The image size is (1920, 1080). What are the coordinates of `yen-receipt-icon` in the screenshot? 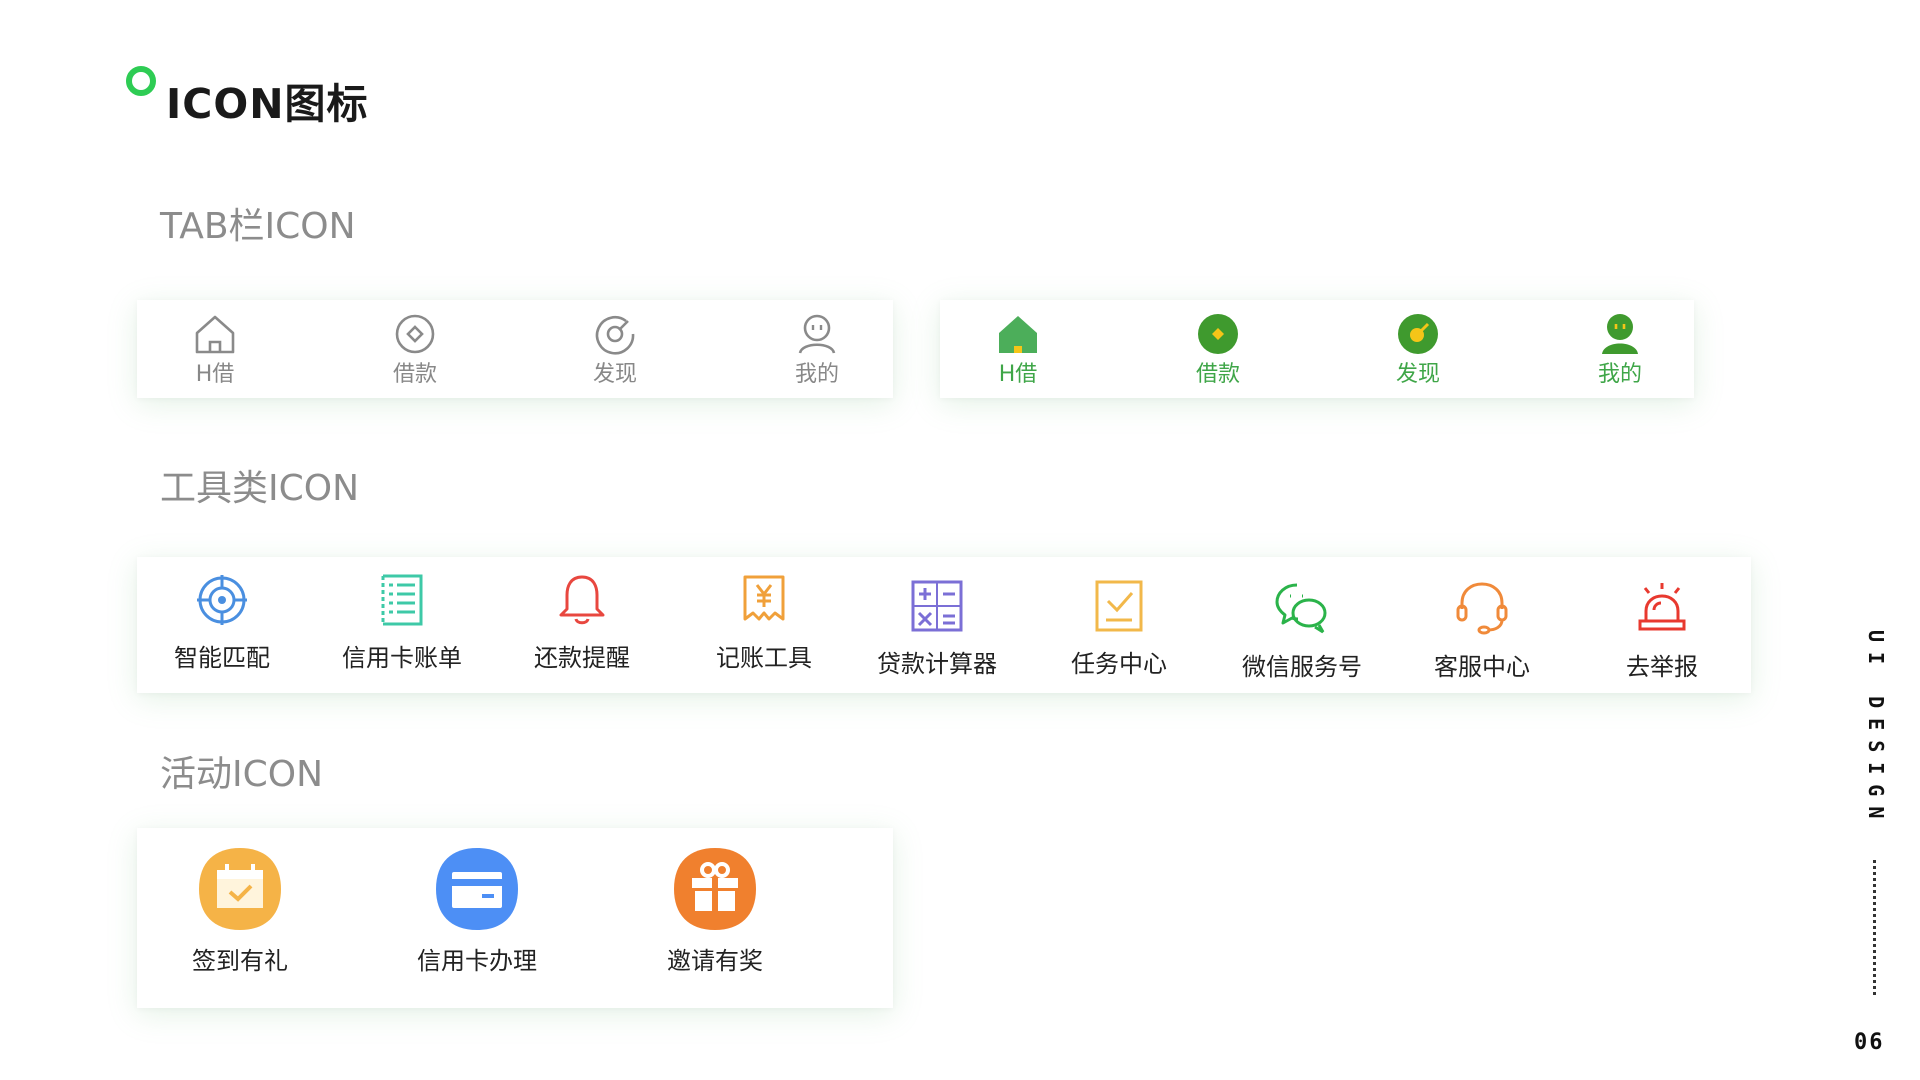 It's located at (764, 598).